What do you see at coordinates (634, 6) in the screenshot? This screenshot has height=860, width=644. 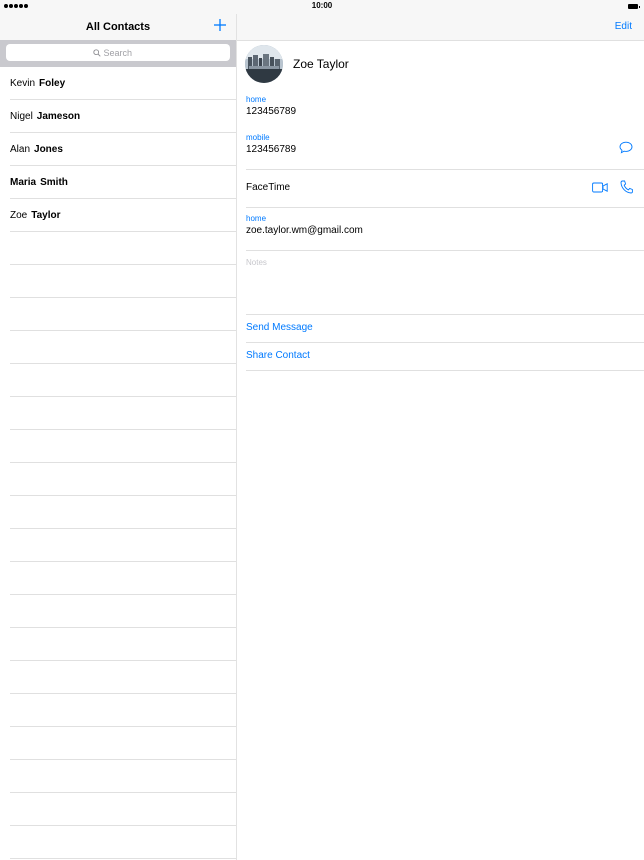 I see `battery-icon` at bounding box center [634, 6].